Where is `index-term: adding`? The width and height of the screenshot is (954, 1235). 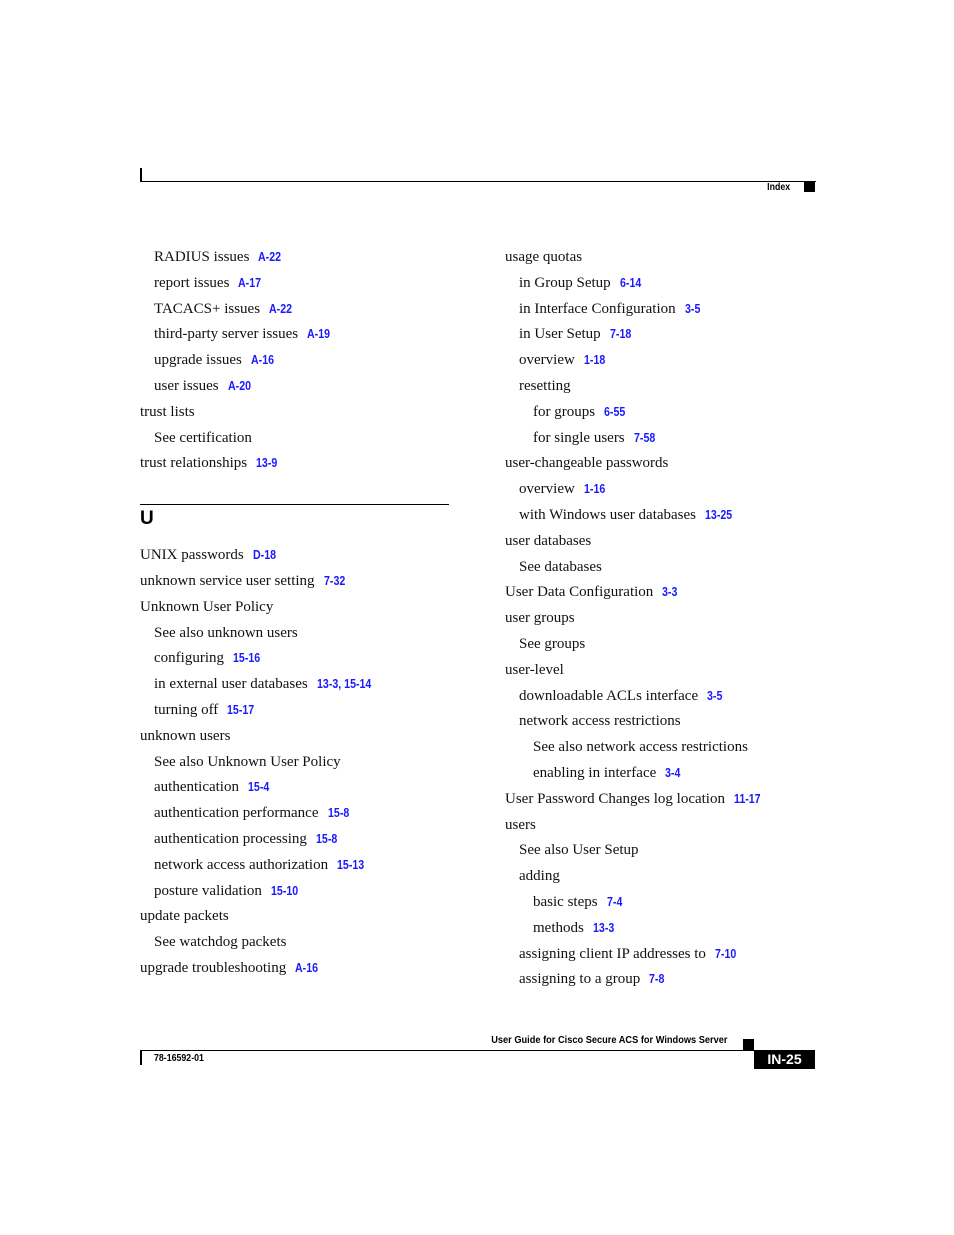 index-term: adding is located at coordinates (539, 876).